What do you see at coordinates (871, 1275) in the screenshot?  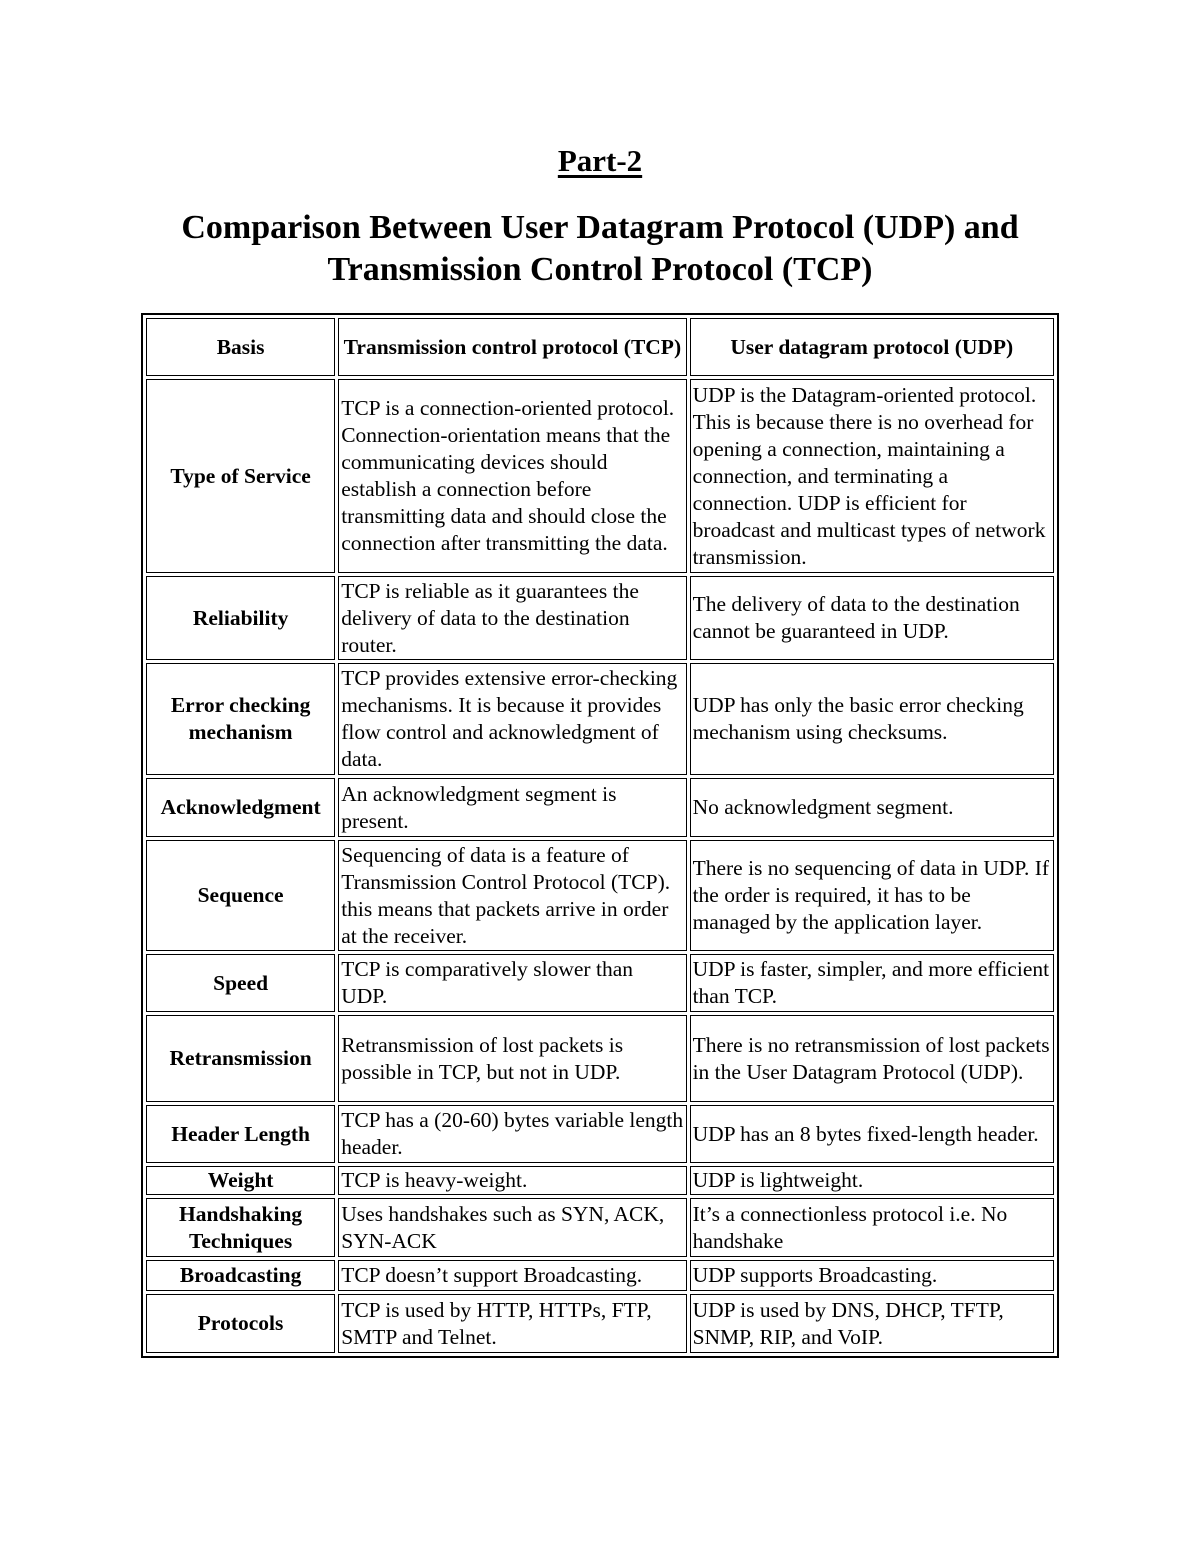 I see `cell-udp: UDP supports Broadcasting.` at bounding box center [871, 1275].